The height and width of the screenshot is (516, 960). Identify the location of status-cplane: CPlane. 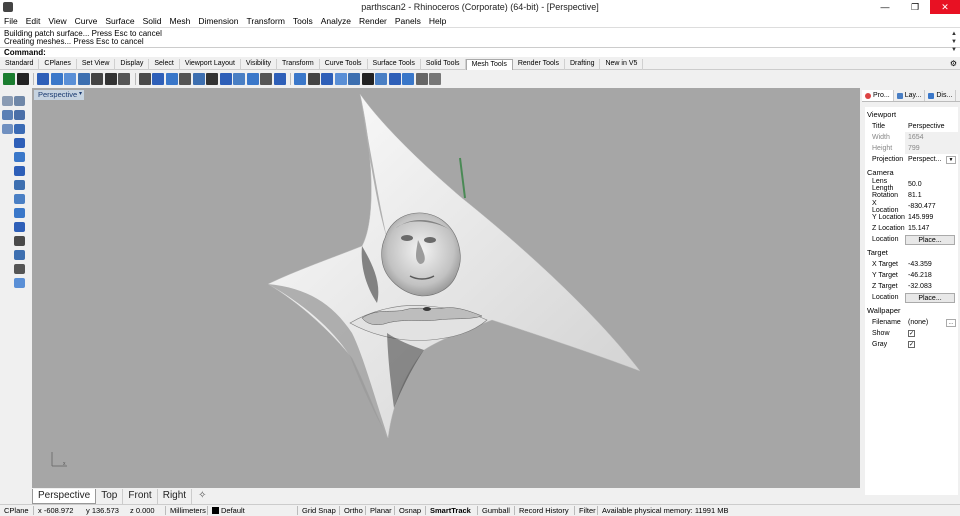
(17, 510).